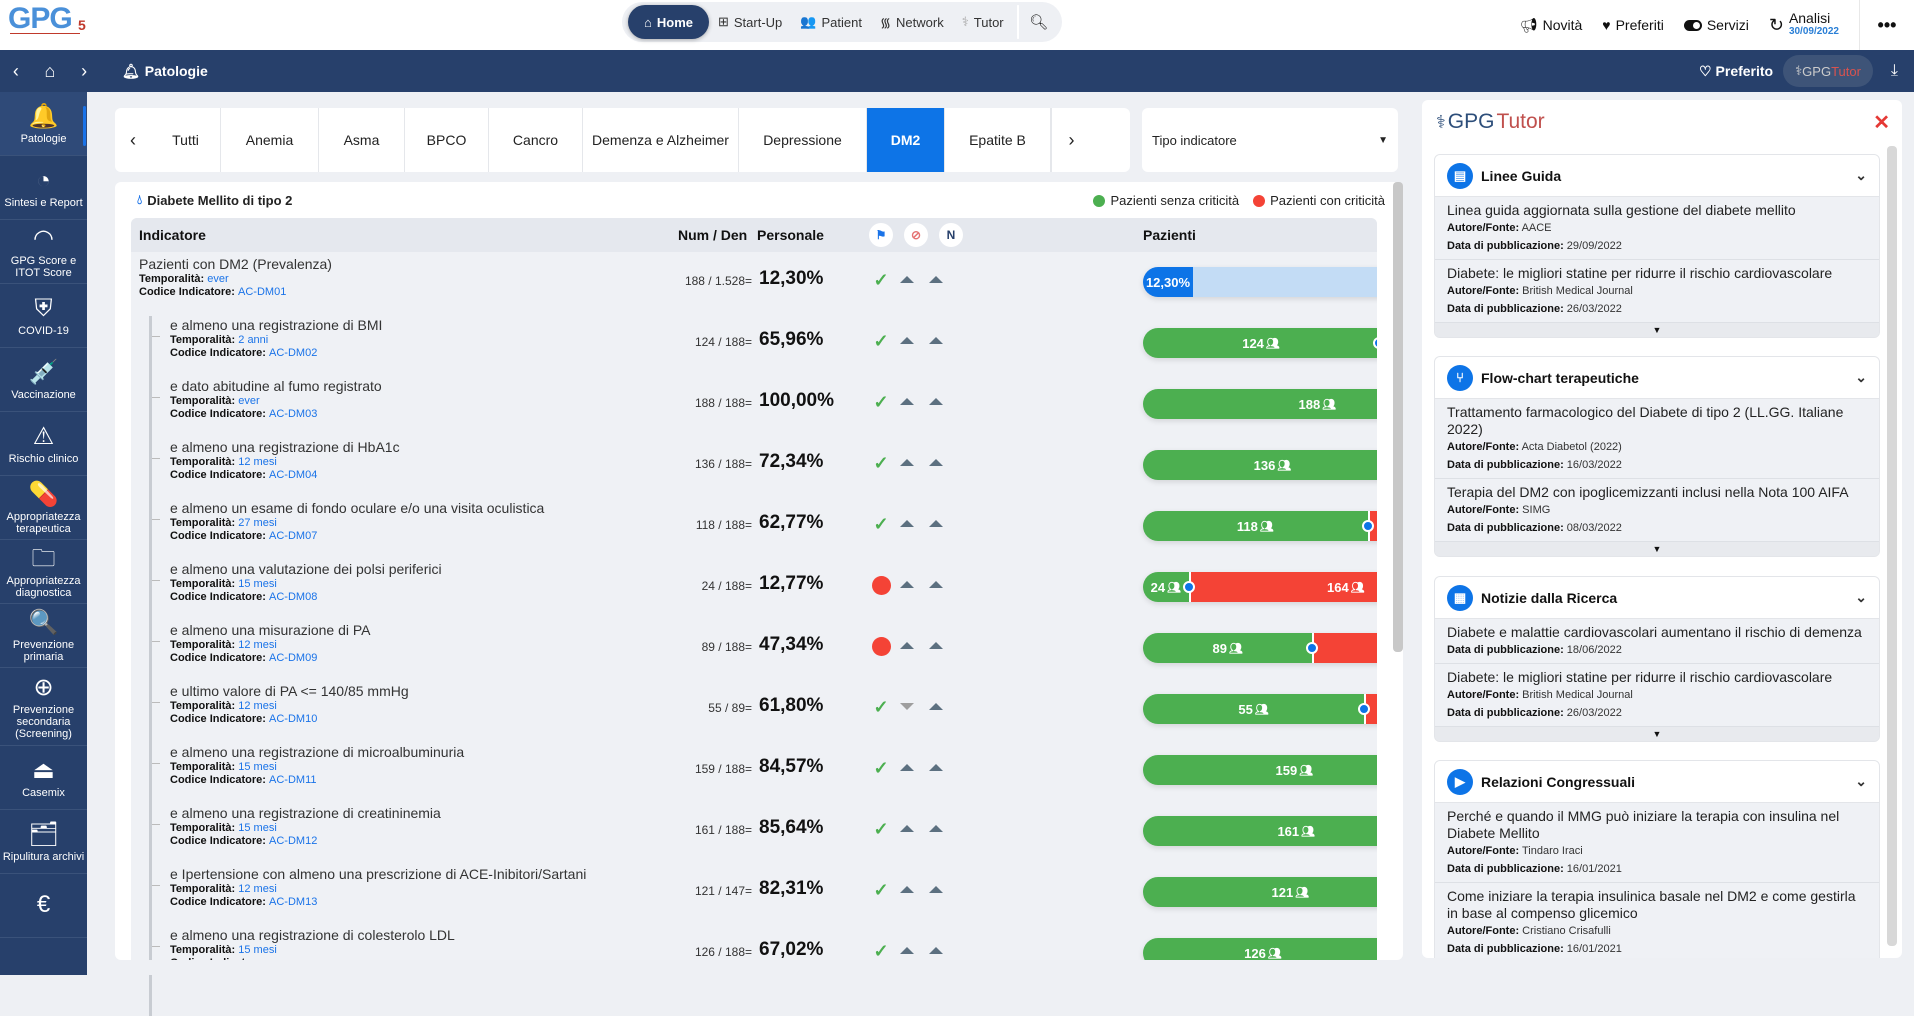 The height and width of the screenshot is (1016, 1914). What do you see at coordinates (1657, 598) in the screenshot?
I see `tutor-section-header: ▦Notizie dalla Ricerca⌄` at bounding box center [1657, 598].